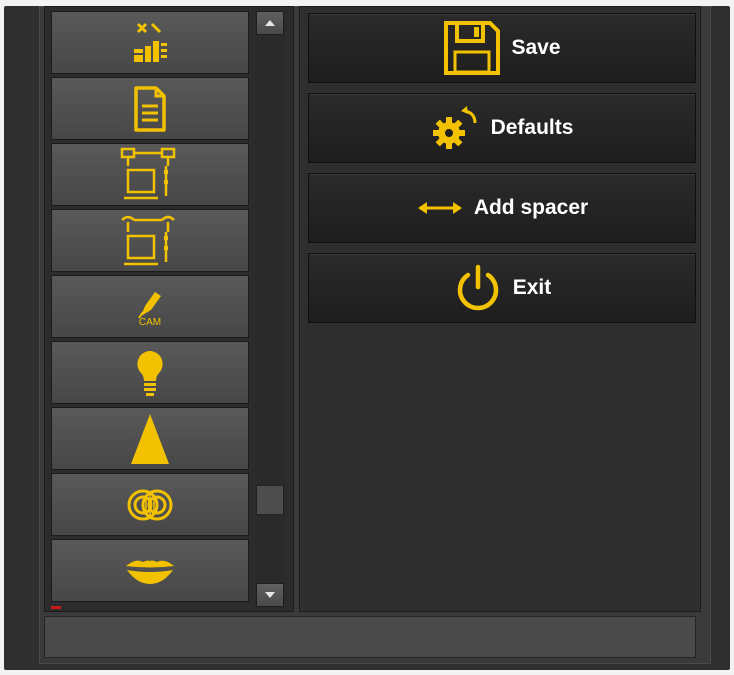 This screenshot has width=734, height=675. What do you see at coordinates (532, 127) in the screenshot?
I see `defaults-label: Defaults` at bounding box center [532, 127].